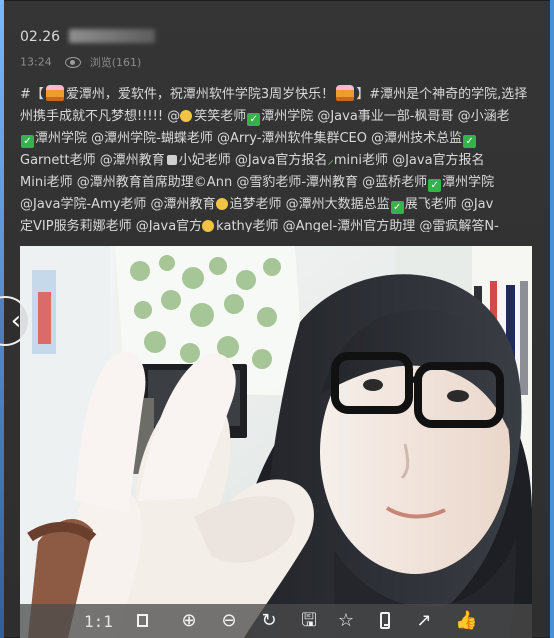 The height and width of the screenshot is (638, 554). What do you see at coordinates (189, 621) in the screenshot?
I see `zoom-in-icon: ⊕` at bounding box center [189, 621].